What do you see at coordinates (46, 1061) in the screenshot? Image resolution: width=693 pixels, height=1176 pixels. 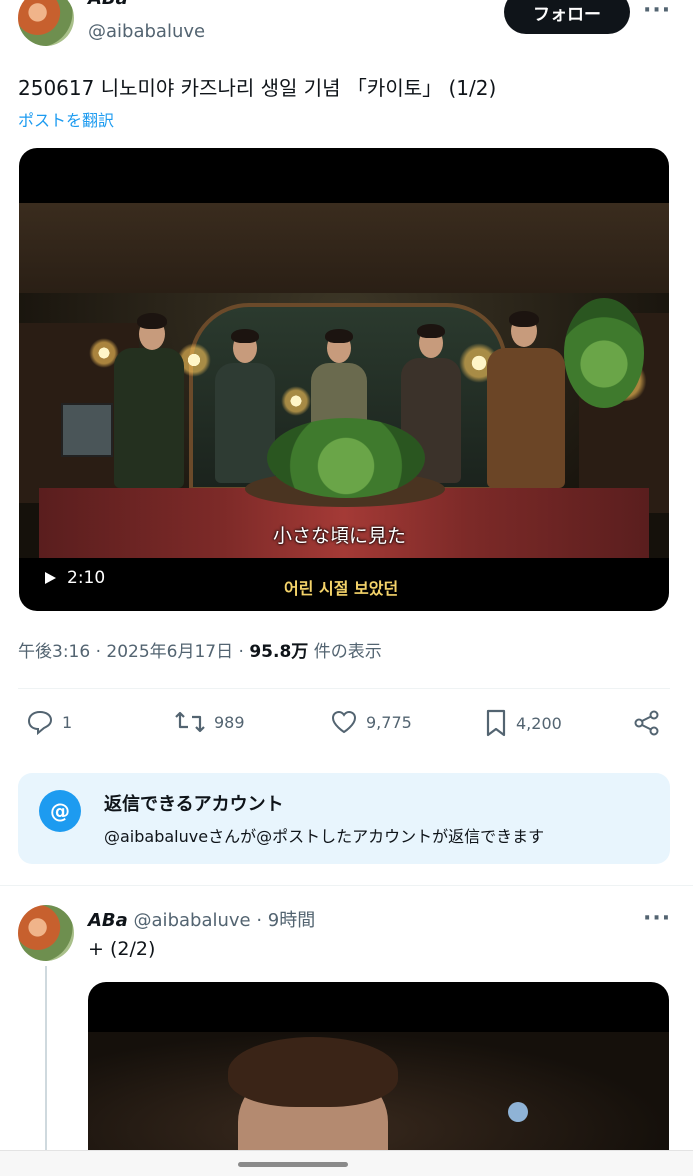 I see `thread-line` at bounding box center [46, 1061].